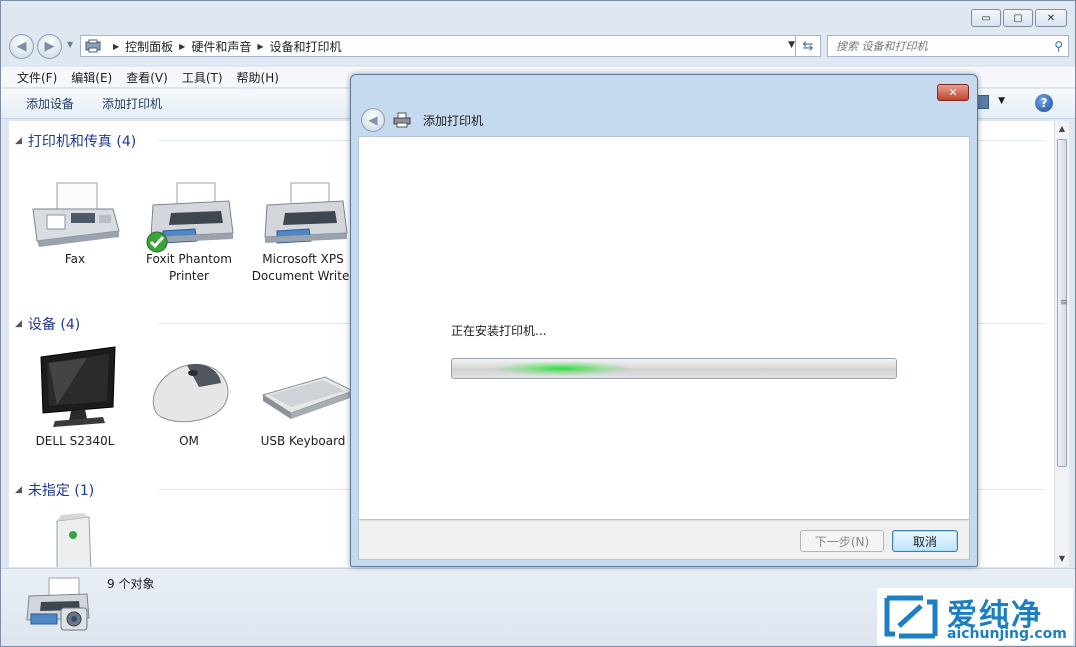 This screenshot has width=1076, height=647. I want to click on maximize-button: ▢, so click(1018, 18).